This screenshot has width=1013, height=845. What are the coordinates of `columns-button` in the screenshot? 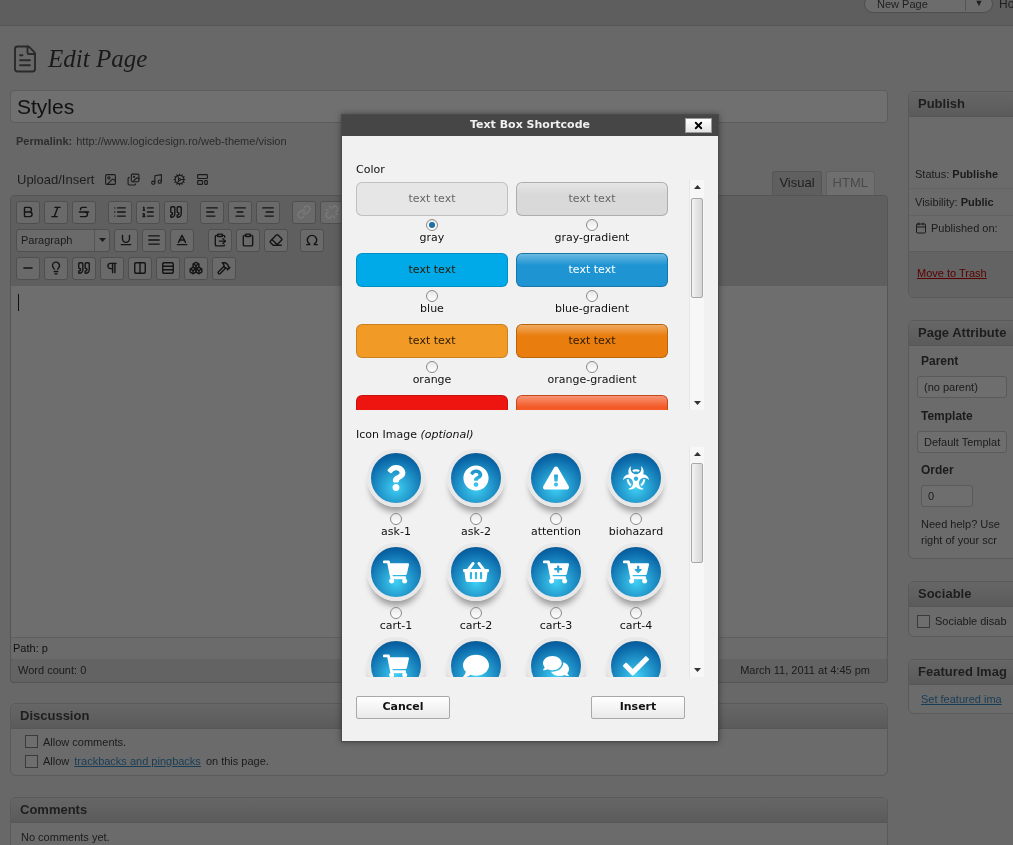 It's located at (140, 268).